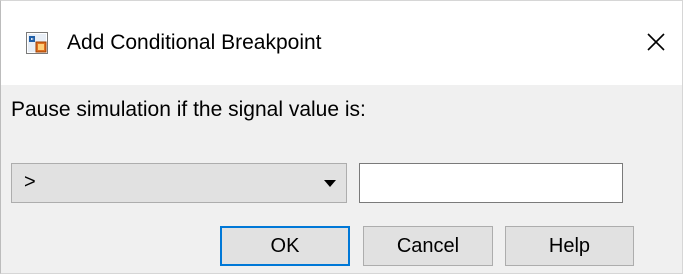 The height and width of the screenshot is (274, 683). Describe the element at coordinates (428, 246) in the screenshot. I see `cancel-button: Cancel` at that location.